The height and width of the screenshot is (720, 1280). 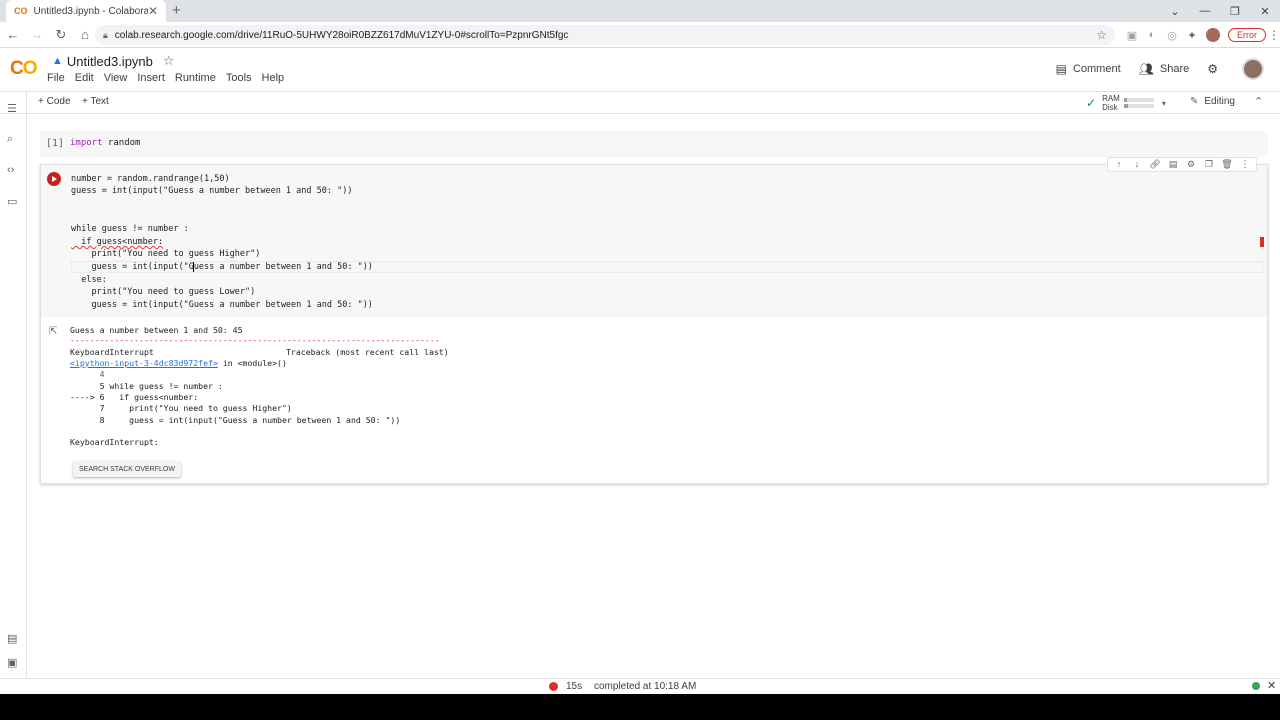 What do you see at coordinates (166, 254) in the screenshot?
I see `code-line: print("You need to guess Higher")` at bounding box center [166, 254].